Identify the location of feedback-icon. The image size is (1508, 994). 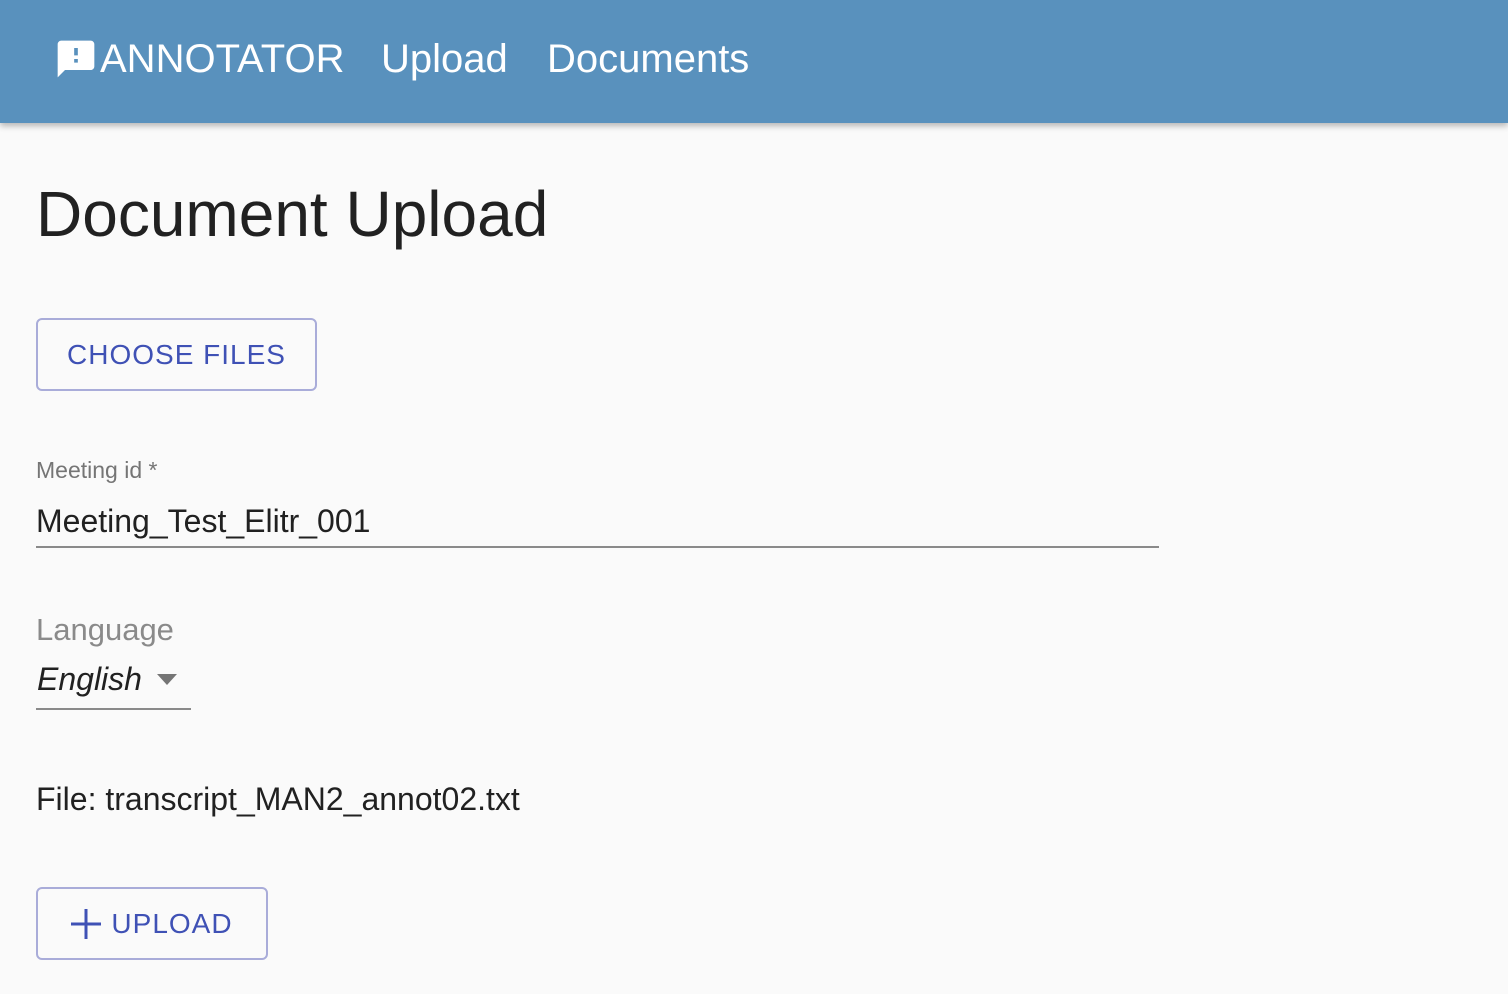
(76, 59).